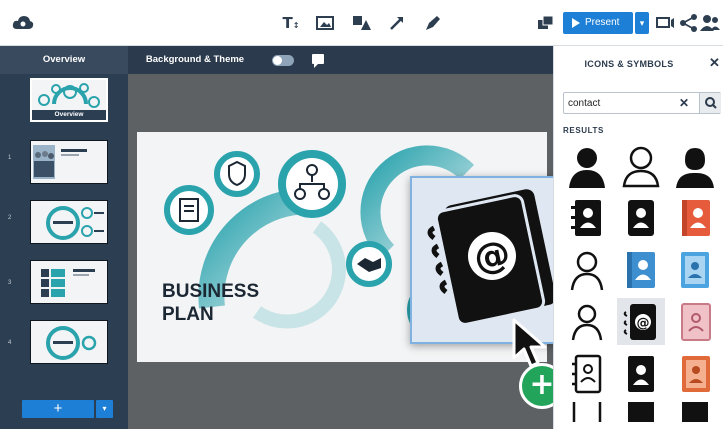 This screenshot has height=429, width=723. Describe the element at coordinates (64, 251) in the screenshot. I see `slide-thumbnail-panel` at that location.